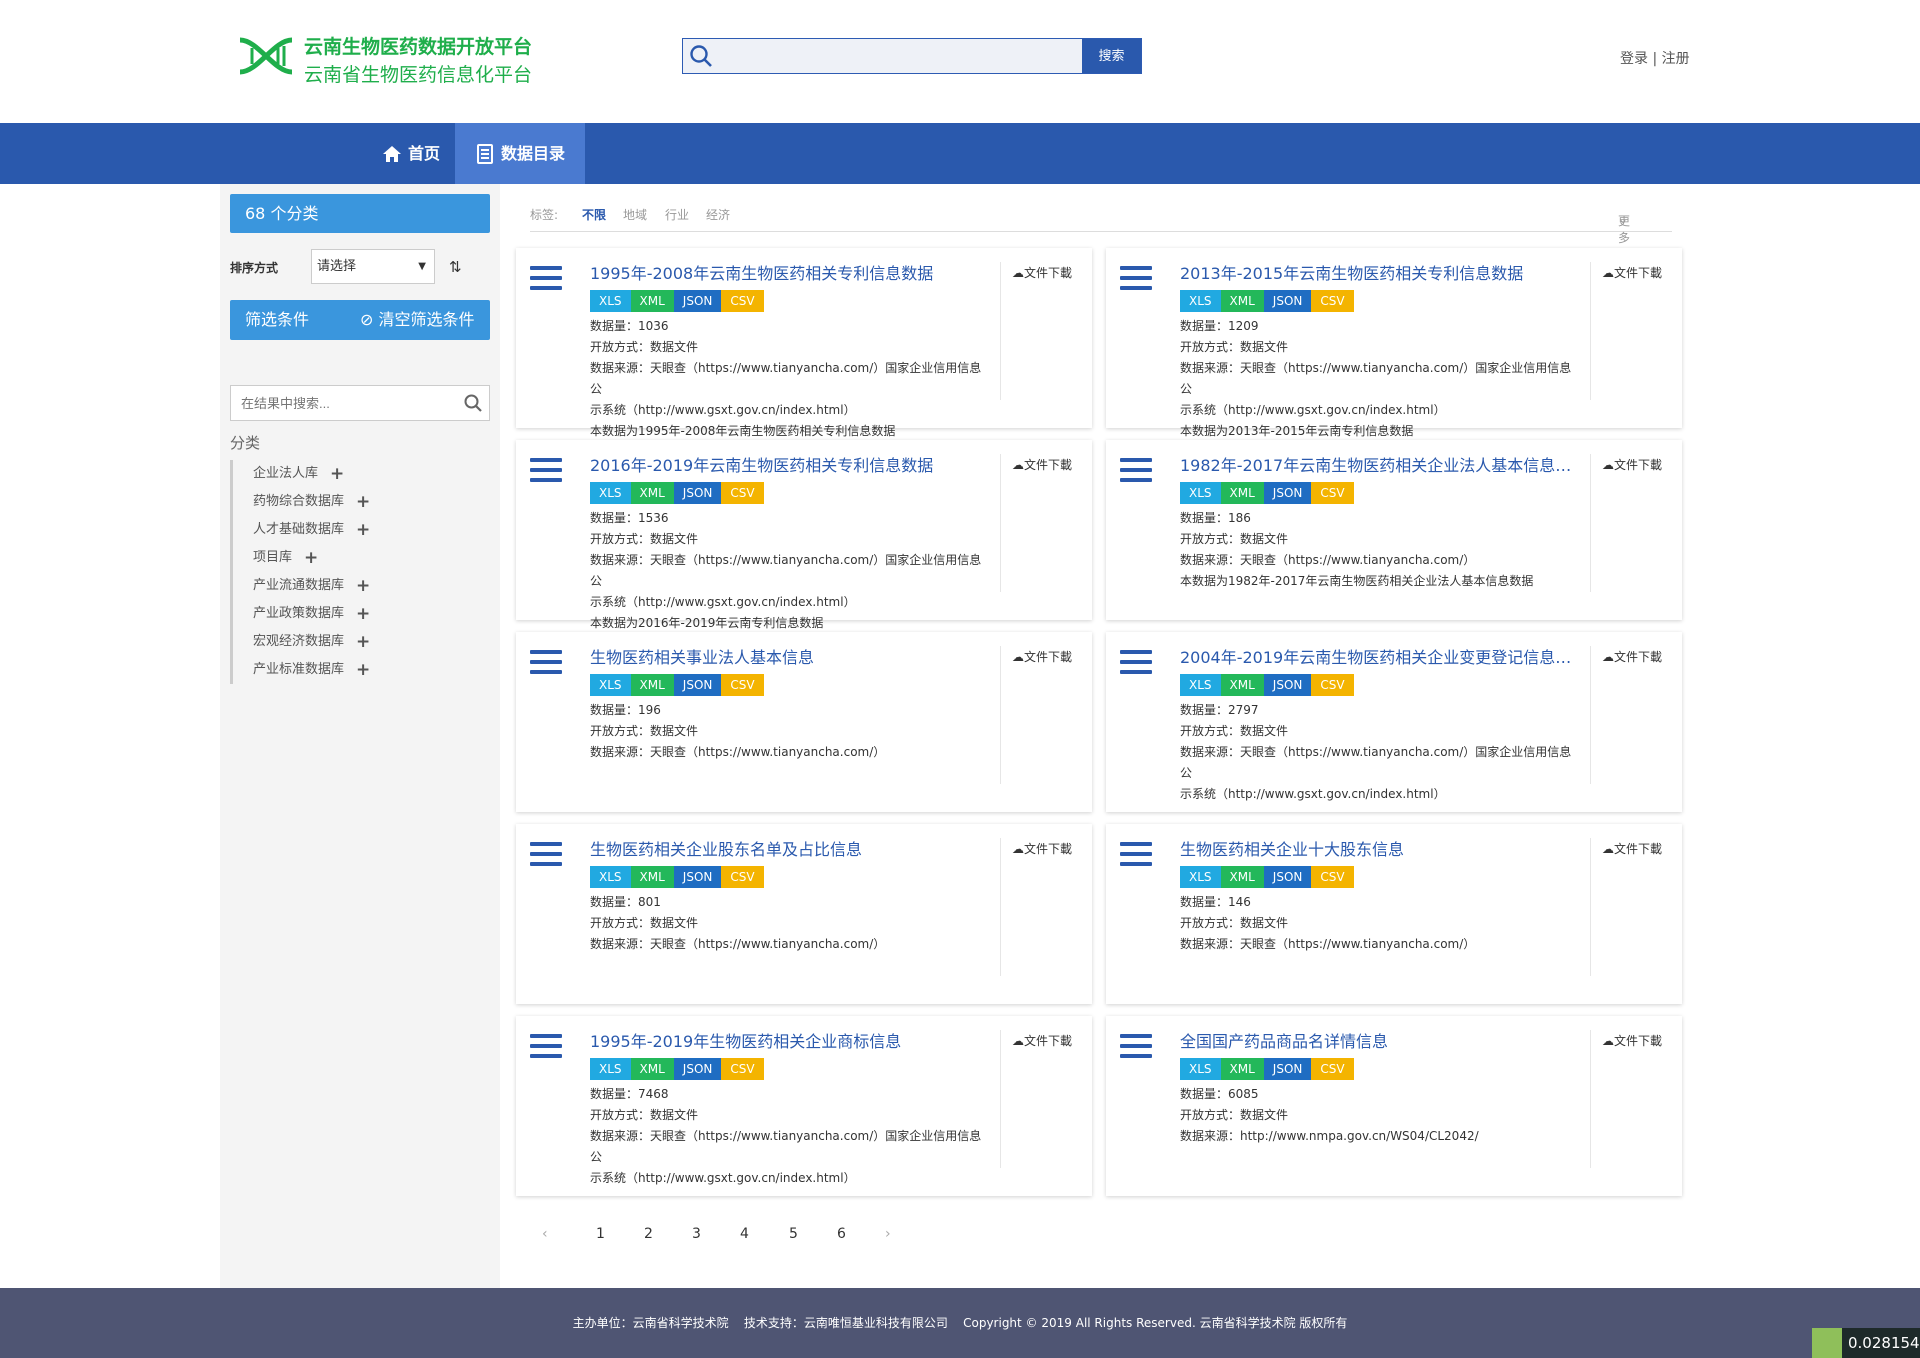 This screenshot has width=1920, height=1358. What do you see at coordinates (718, 214) in the screenshot?
I see `tag-economy: 经济` at bounding box center [718, 214].